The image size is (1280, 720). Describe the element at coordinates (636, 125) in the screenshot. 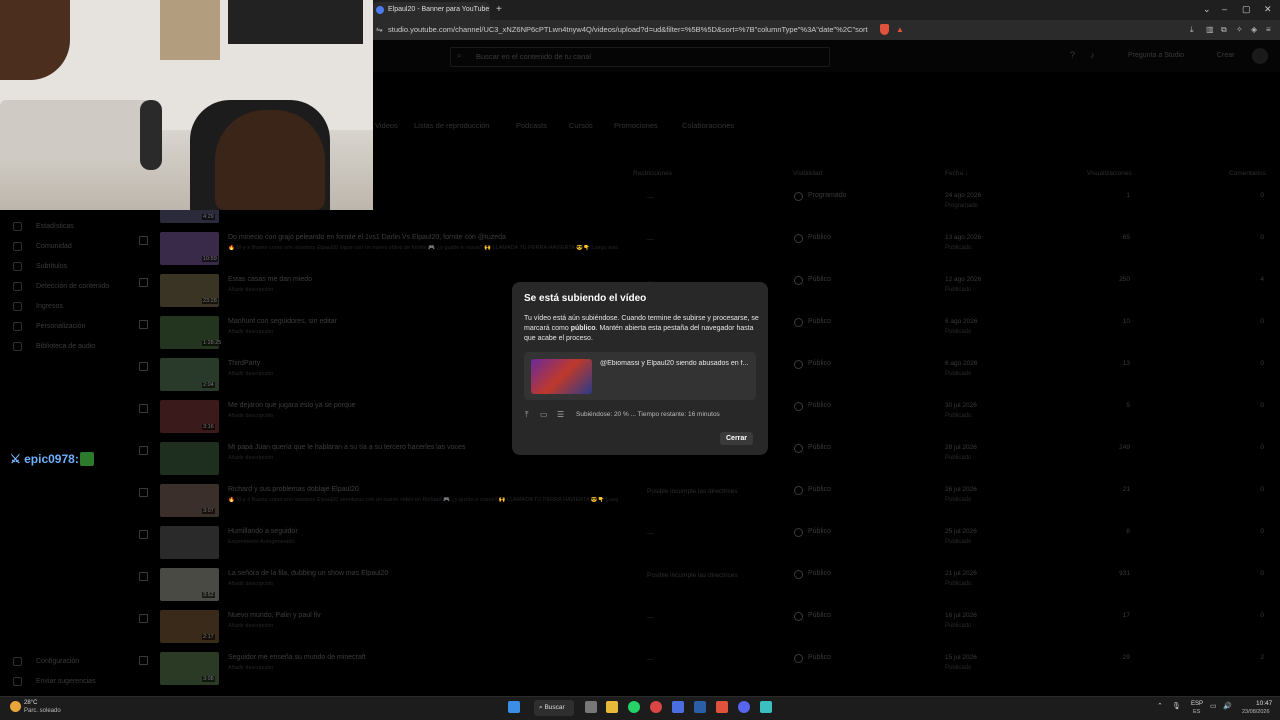

I see `tab-4: Promociones` at that location.